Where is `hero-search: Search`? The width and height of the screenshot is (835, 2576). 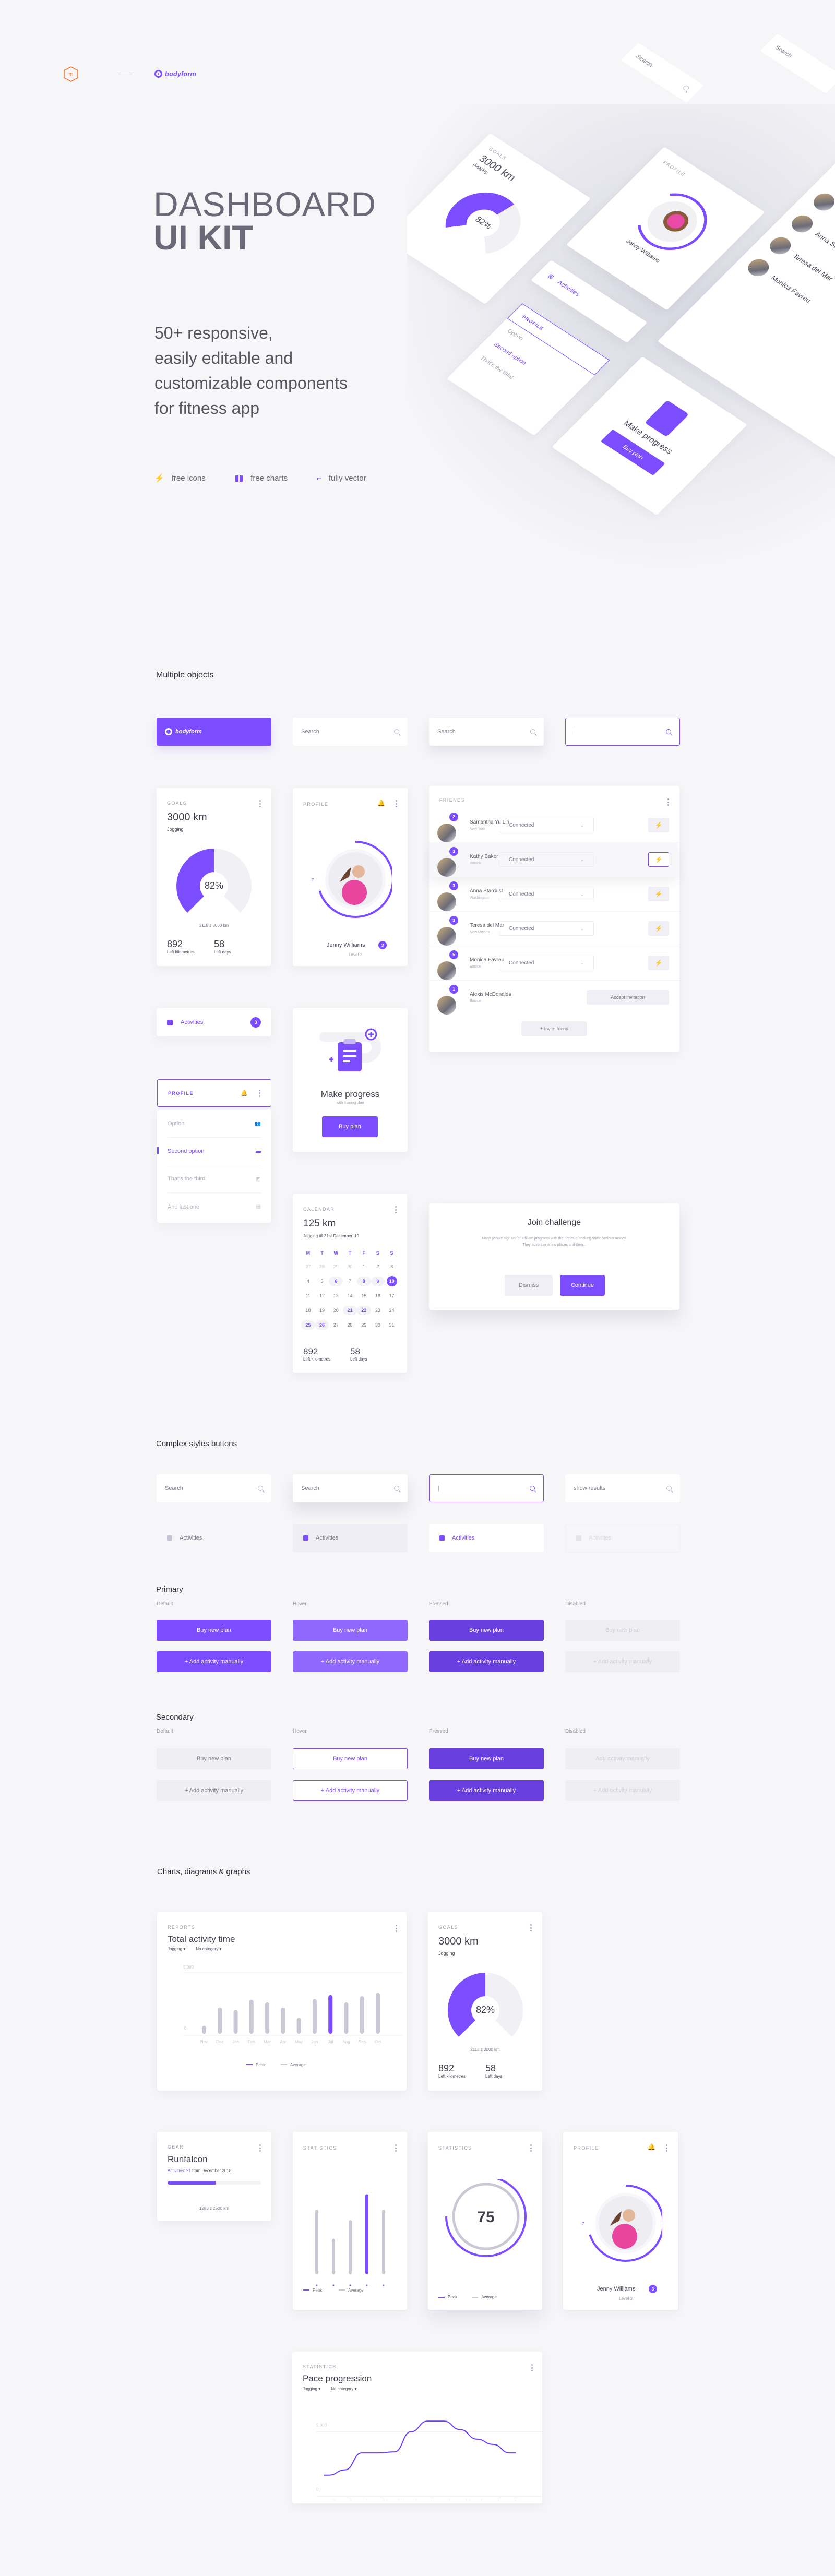 hero-search: Search is located at coordinates (662, 73).